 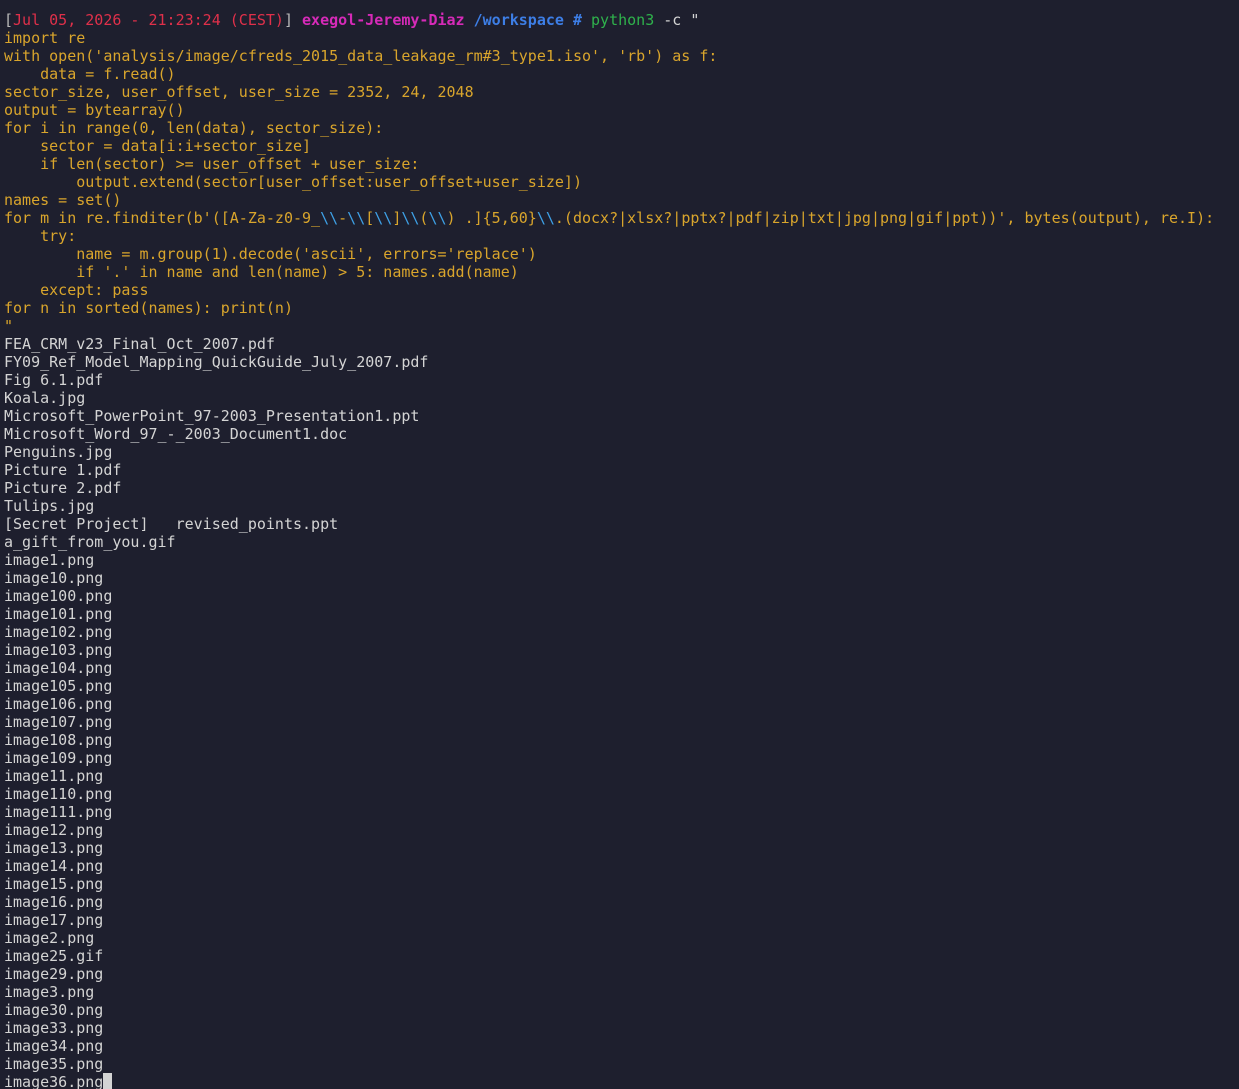 I want to click on command-args: -c ", so click(x=681, y=20).